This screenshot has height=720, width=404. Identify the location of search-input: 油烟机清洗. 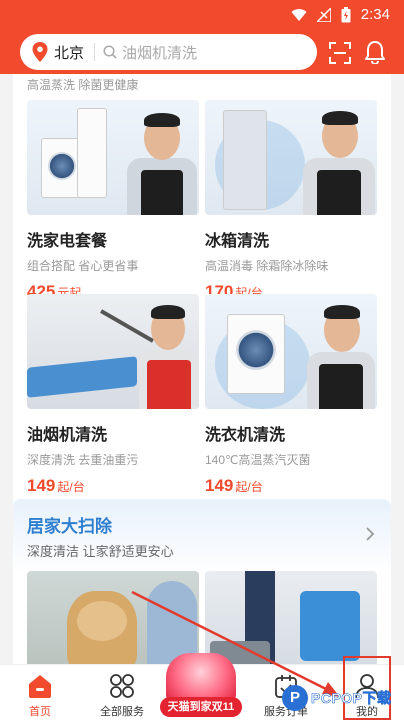
(159, 52).